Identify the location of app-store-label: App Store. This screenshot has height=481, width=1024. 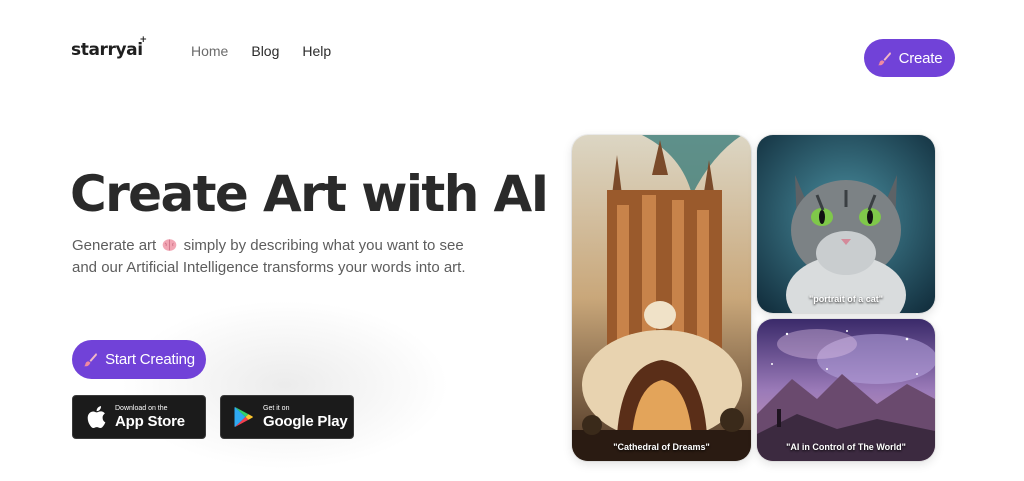
(150, 421).